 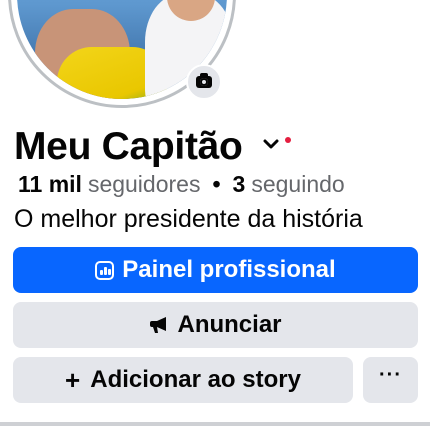 I want to click on professional-dashboard-button: Painel profissional, so click(x=215, y=270).